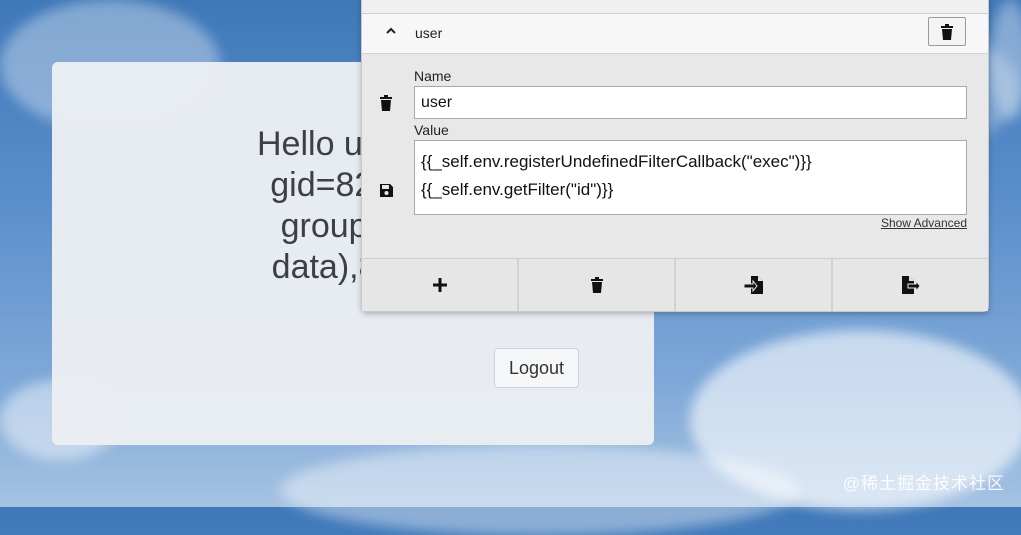 The width and height of the screenshot is (1021, 535). What do you see at coordinates (429, 33) in the screenshot?
I see `cookie-name-title: user` at bounding box center [429, 33].